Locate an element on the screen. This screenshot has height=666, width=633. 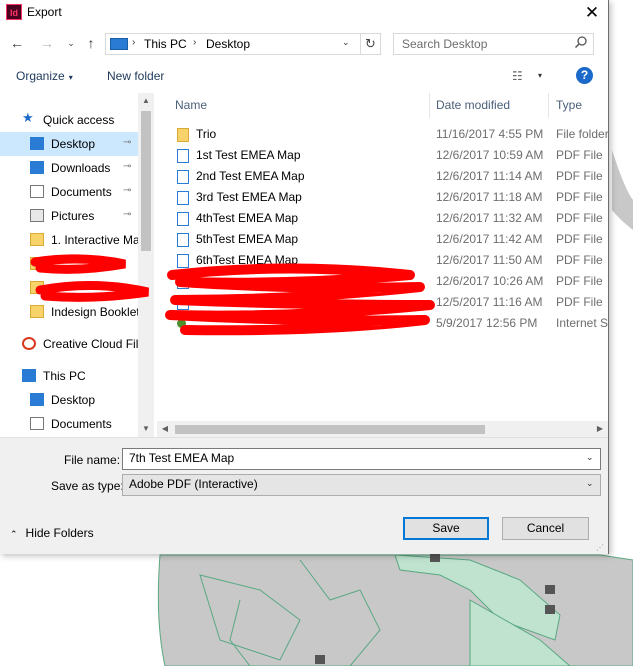
save-button: Save is located at coordinates (446, 528).